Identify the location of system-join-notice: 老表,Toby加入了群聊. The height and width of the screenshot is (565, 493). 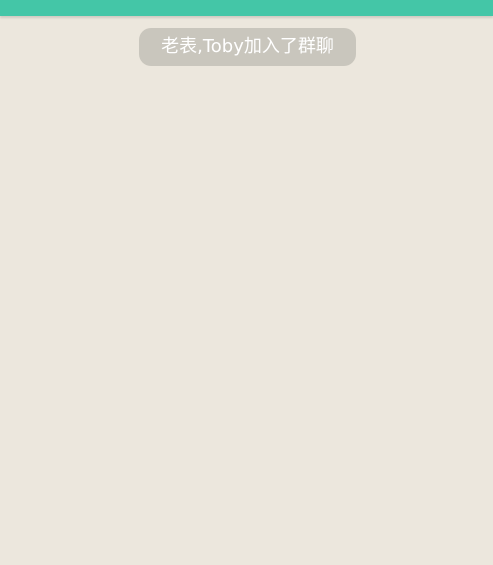
(247, 47).